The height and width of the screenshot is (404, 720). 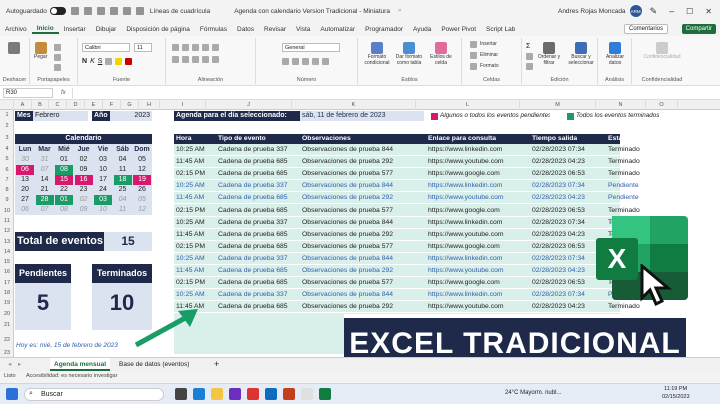 What do you see at coordinates (462, 139) in the screenshot?
I see `table-header-cell: Enlace para consulta` at bounding box center [462, 139].